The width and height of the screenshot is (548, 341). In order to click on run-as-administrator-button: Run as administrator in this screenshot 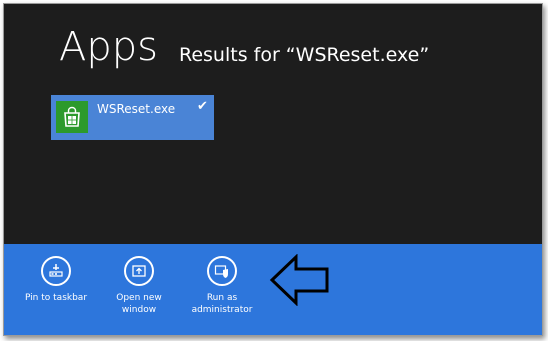, I will do `click(222, 286)`.